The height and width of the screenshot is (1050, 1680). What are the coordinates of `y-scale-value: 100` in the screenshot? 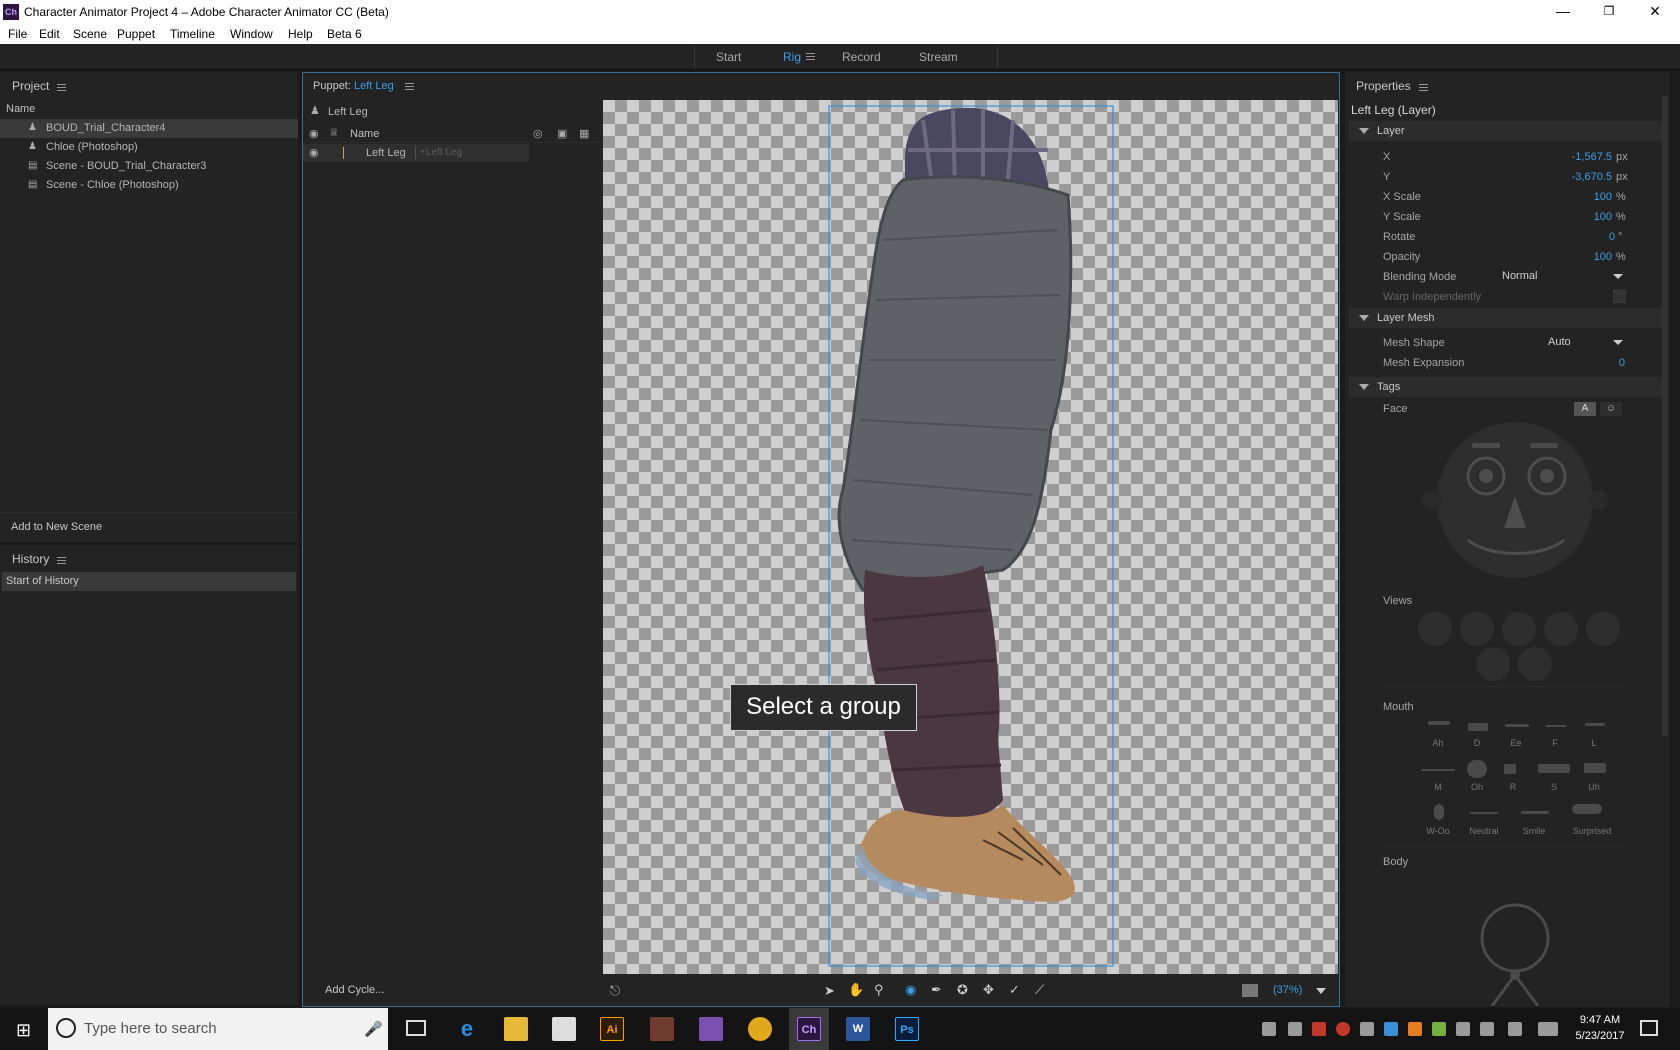 It's located at (1586, 217).